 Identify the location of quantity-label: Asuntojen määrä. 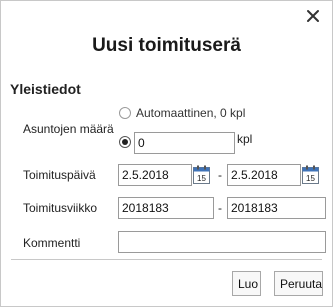
(68, 129).